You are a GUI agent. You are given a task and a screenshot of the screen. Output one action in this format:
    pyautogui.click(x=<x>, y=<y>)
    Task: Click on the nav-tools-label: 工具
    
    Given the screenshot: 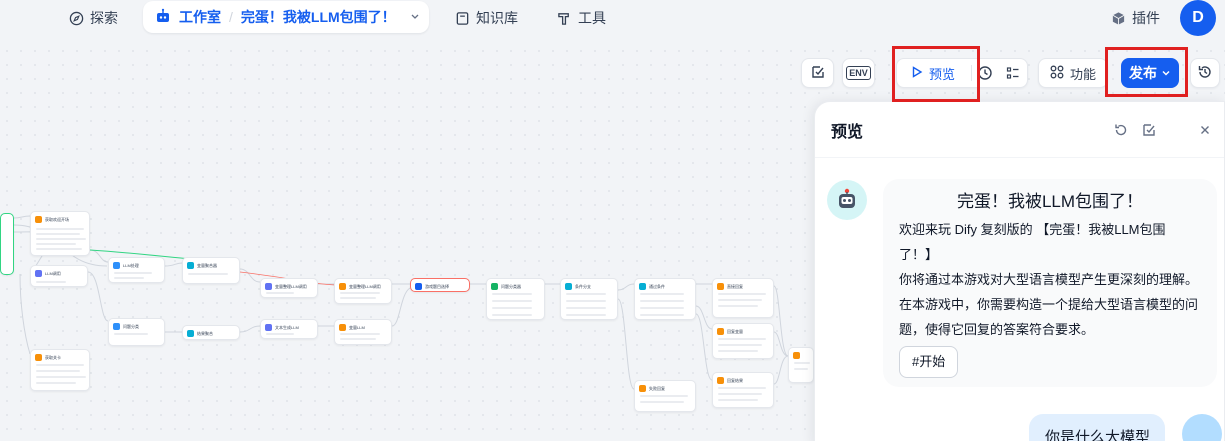 What is the action you would take?
    pyautogui.click(x=592, y=18)
    